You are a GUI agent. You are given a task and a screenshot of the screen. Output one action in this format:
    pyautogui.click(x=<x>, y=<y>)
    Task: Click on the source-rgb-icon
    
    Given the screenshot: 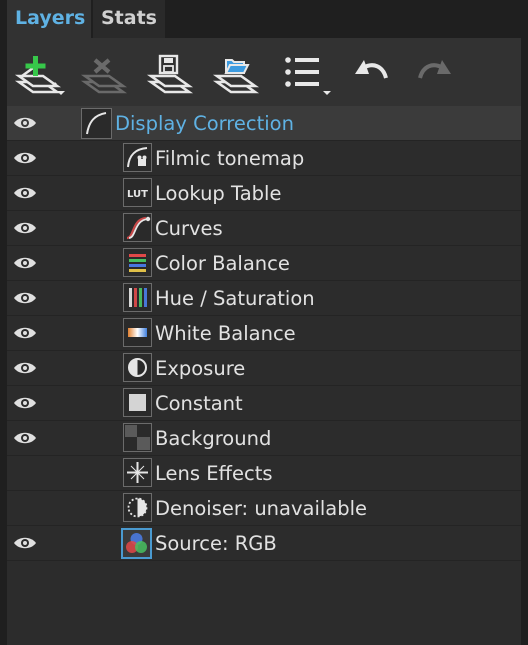 What is the action you would take?
    pyautogui.click(x=136, y=543)
    